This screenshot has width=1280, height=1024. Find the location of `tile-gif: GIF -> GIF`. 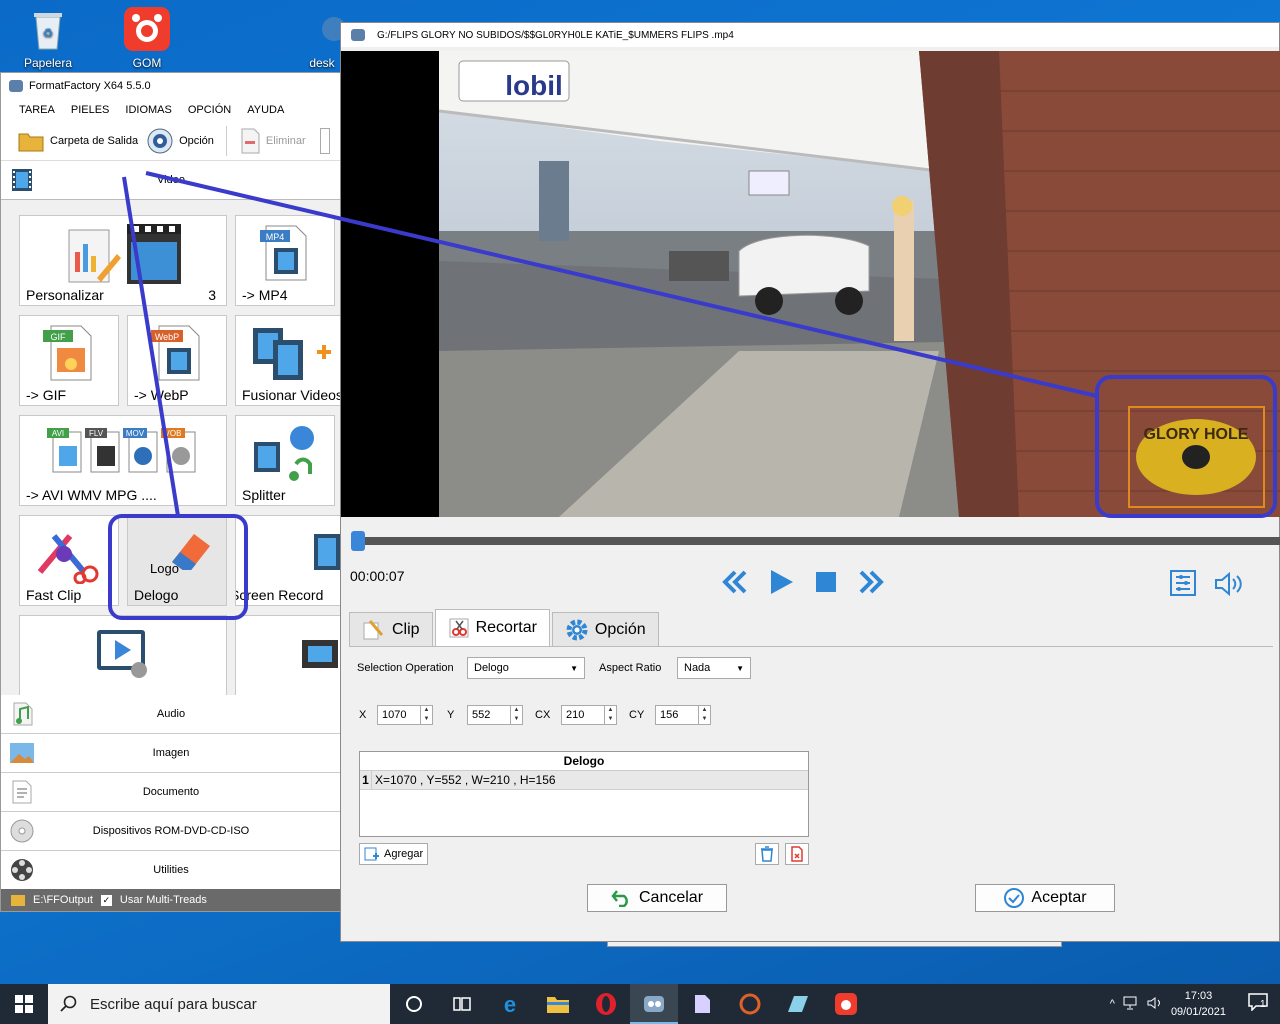

tile-gif: GIF -> GIF is located at coordinates (69, 360).